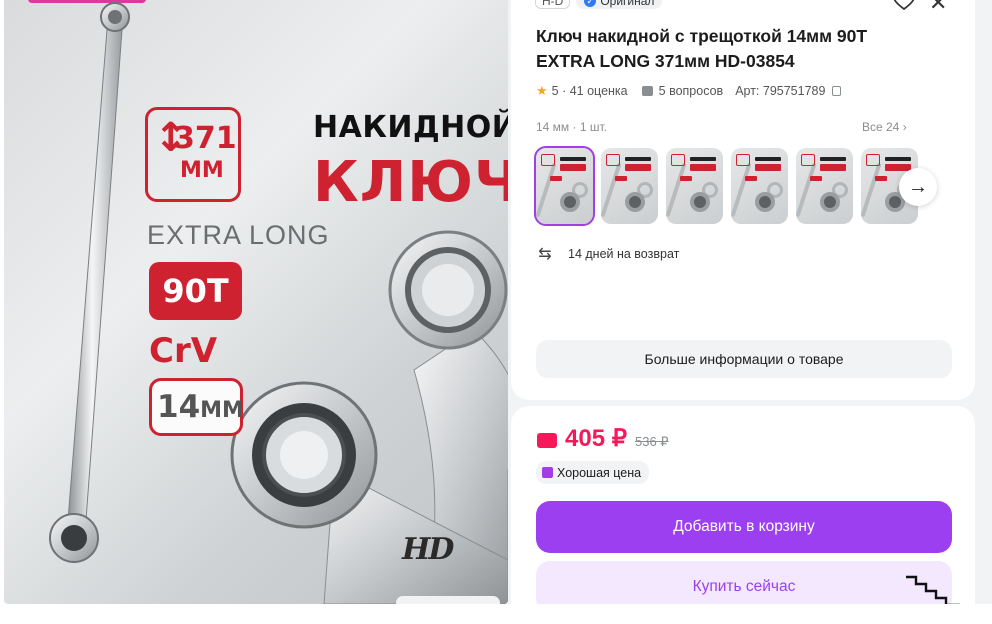 Image resolution: width=992 pixels, height=624 pixels. Describe the element at coordinates (938, 8) in the screenshot. I see `close-icon: ✕` at that location.